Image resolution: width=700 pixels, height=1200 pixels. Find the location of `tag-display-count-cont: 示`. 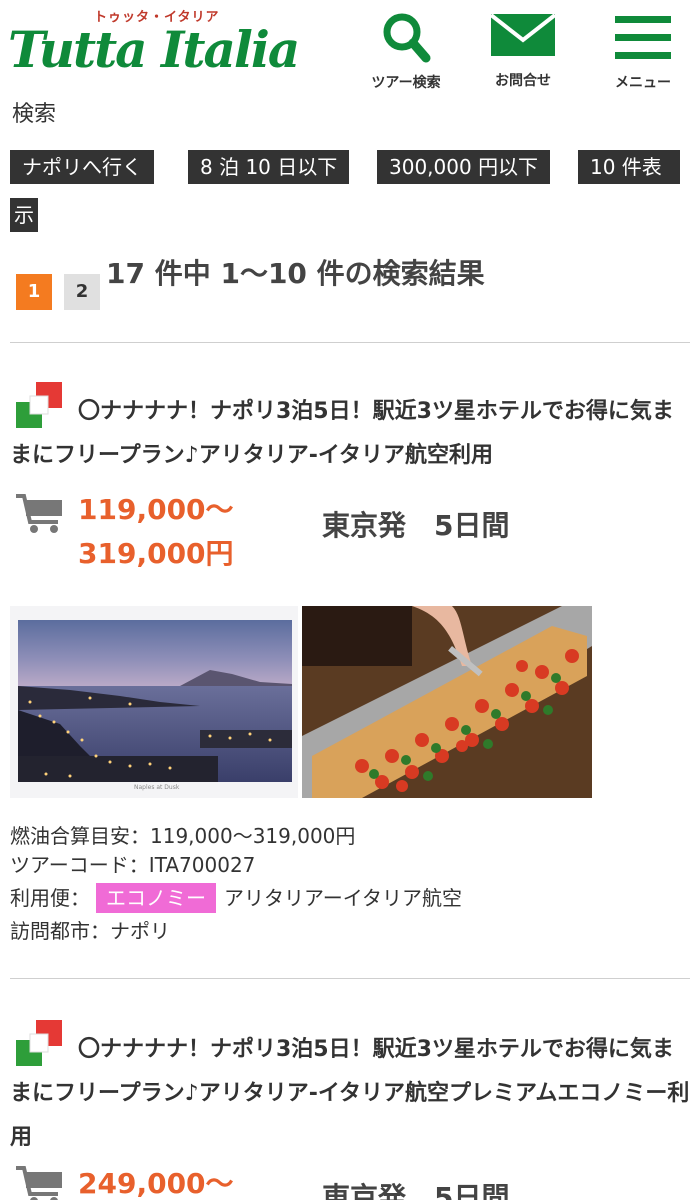

tag-display-count-cont: 示 is located at coordinates (24, 215).